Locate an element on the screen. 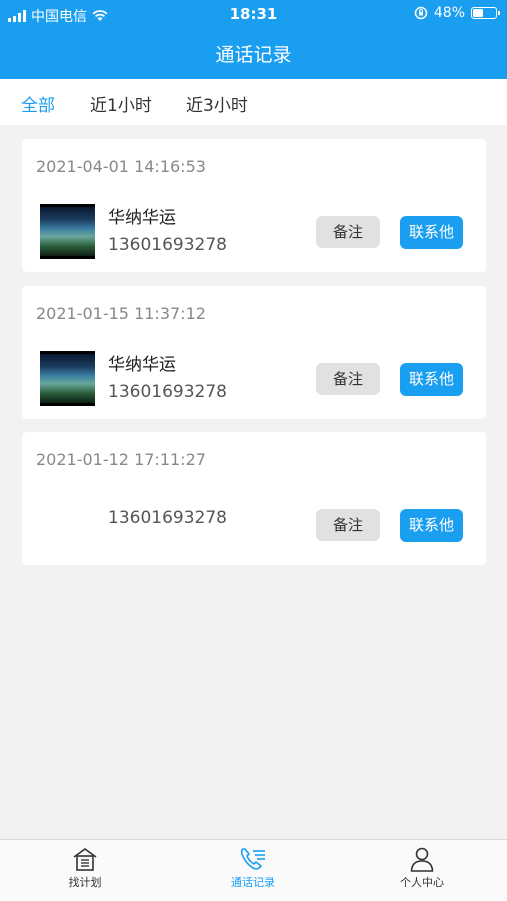 This screenshot has width=507, height=901. filter-tabs: 全部 近1小时 近3小时 is located at coordinates (253, 102).